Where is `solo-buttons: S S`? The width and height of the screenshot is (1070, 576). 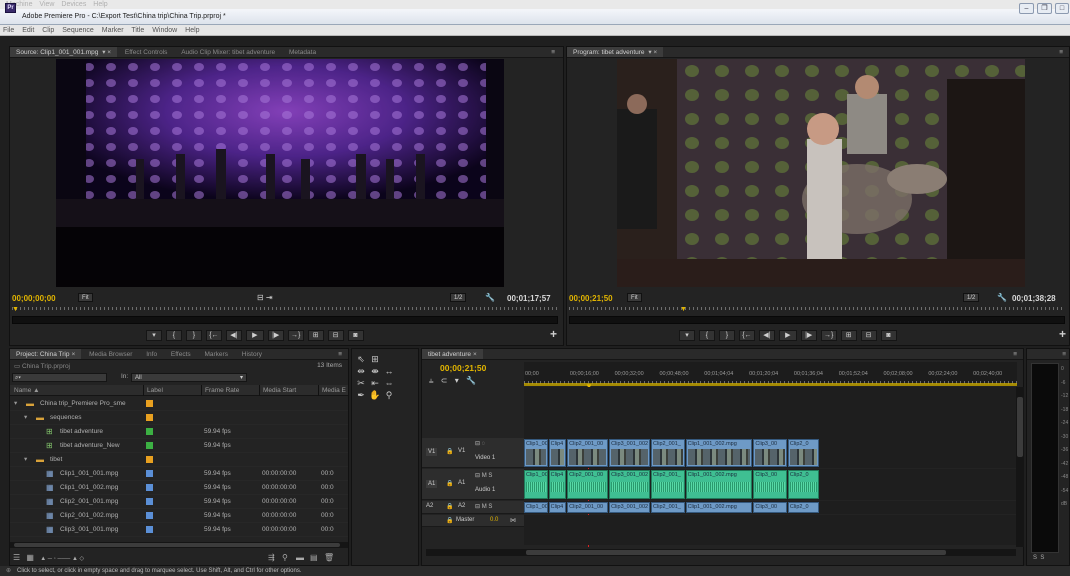
solo-buttons: S S is located at coordinates (1038, 558).